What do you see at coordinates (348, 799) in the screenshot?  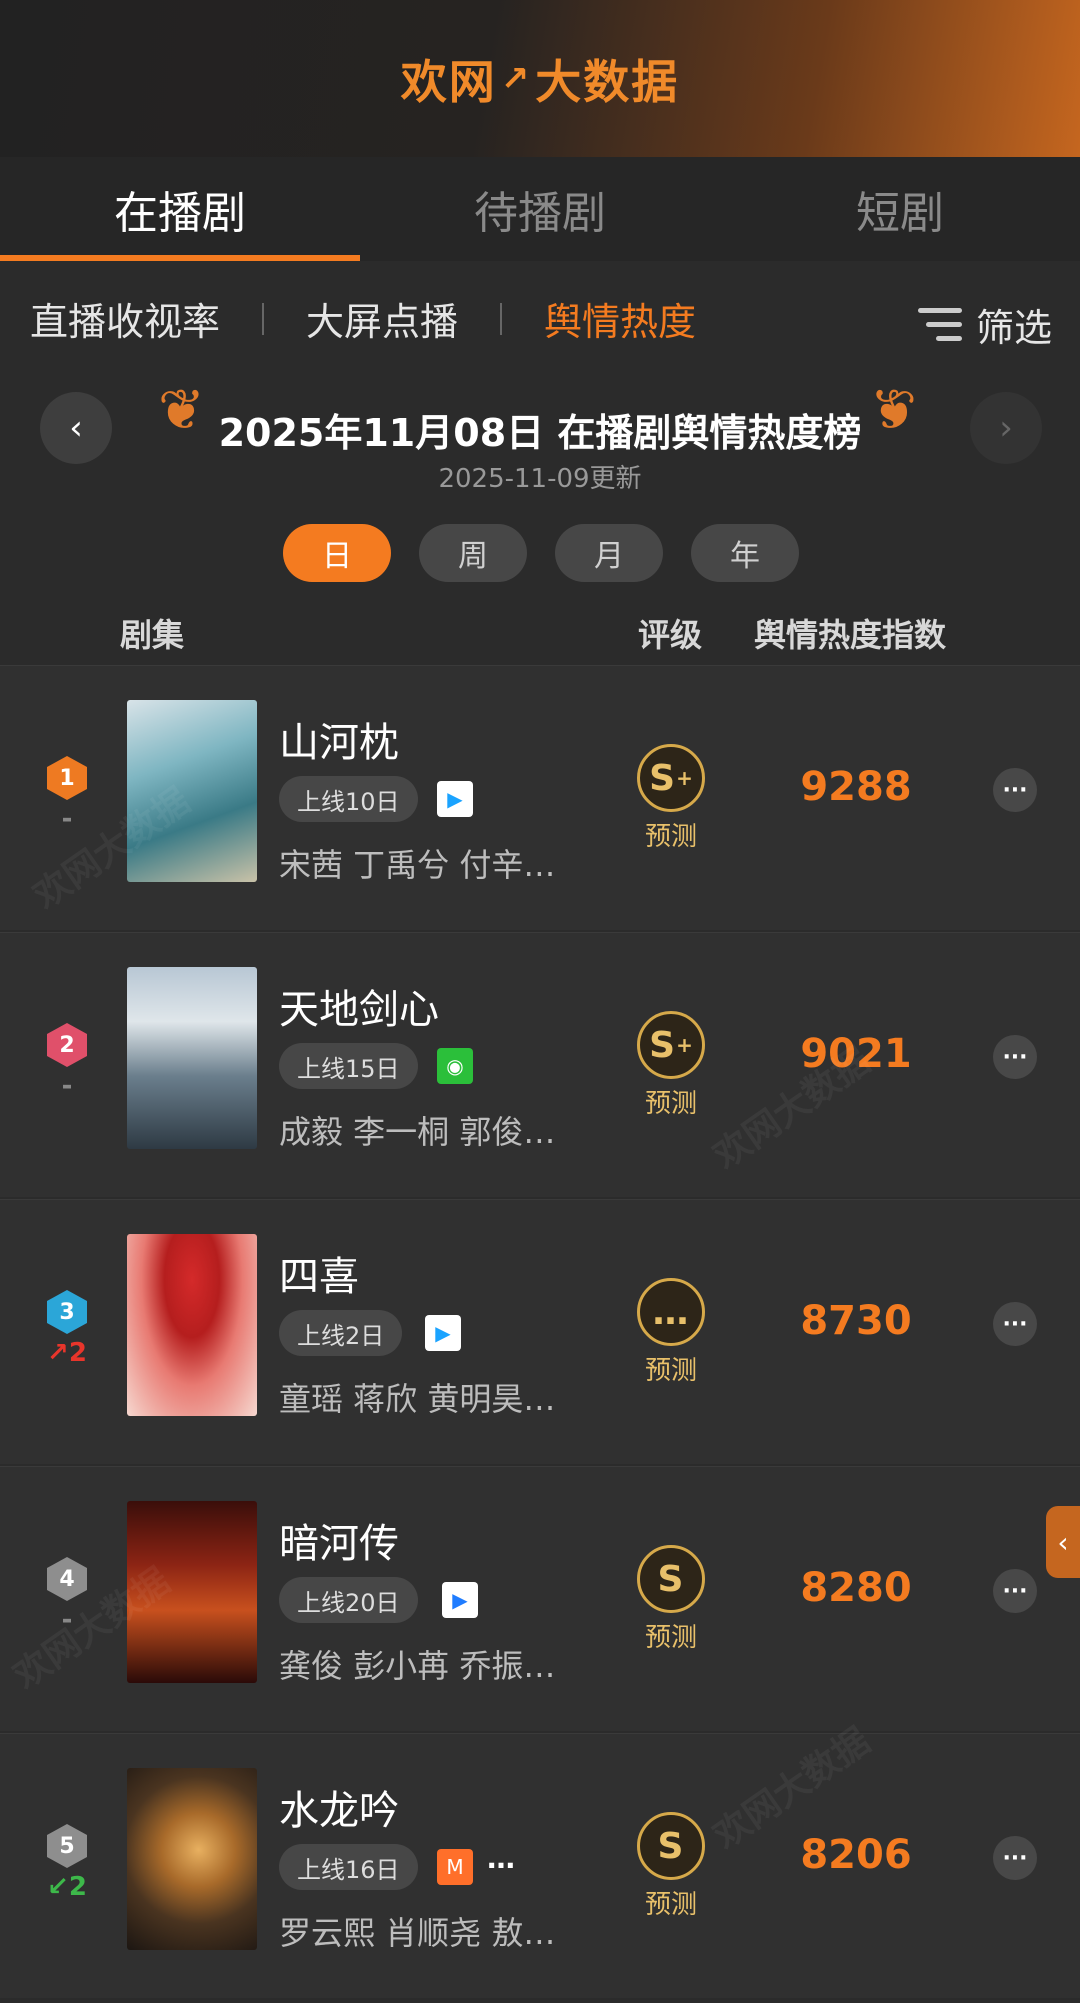 I see `days-online-badge: 上线10日` at bounding box center [348, 799].